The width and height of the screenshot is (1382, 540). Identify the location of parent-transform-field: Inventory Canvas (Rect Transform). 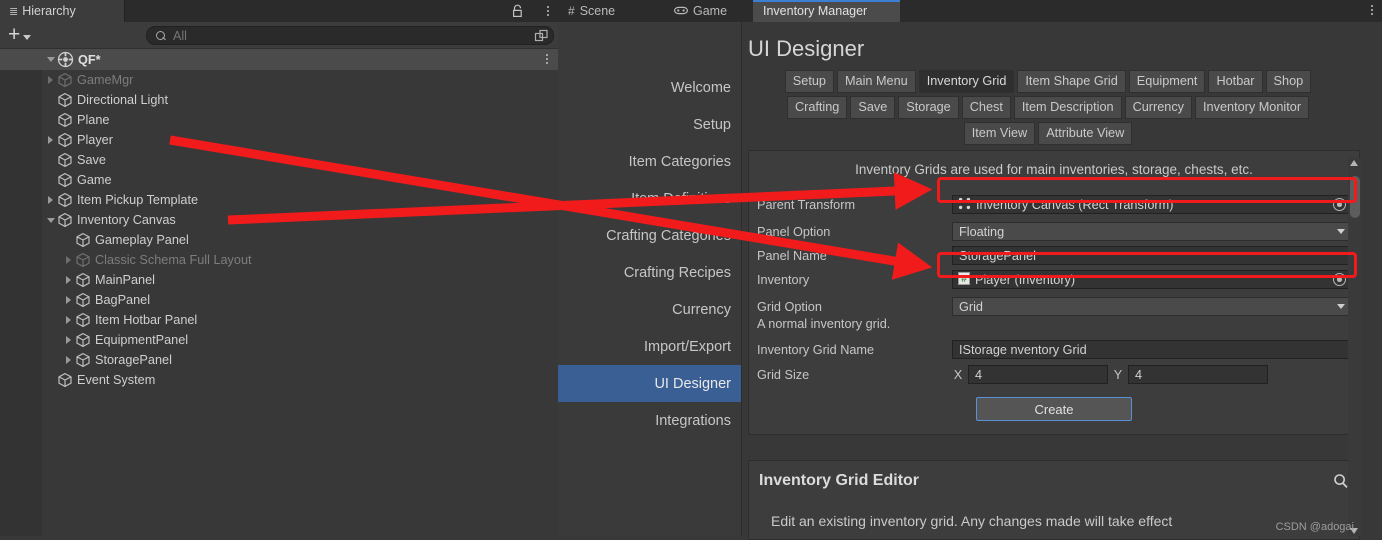
(1151, 204).